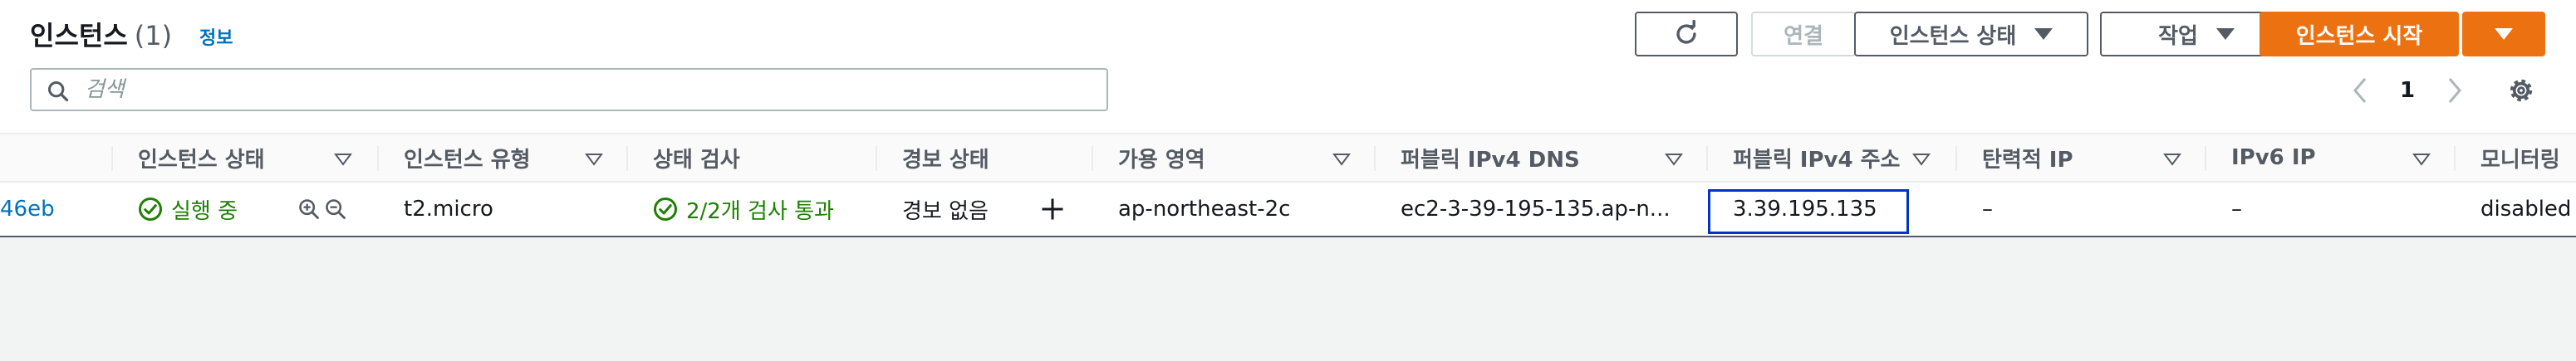 The width and height of the screenshot is (2576, 361). Describe the element at coordinates (1953, 36) in the screenshot. I see `instance-state-label: 인스턴스 상태` at that location.